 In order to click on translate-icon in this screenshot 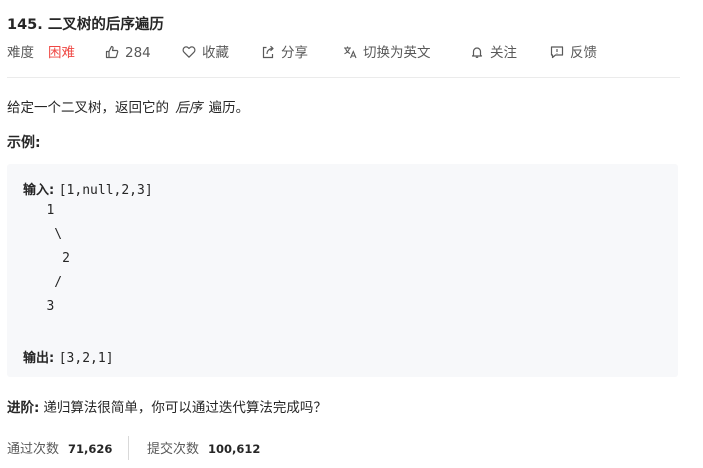, I will do `click(350, 52)`.